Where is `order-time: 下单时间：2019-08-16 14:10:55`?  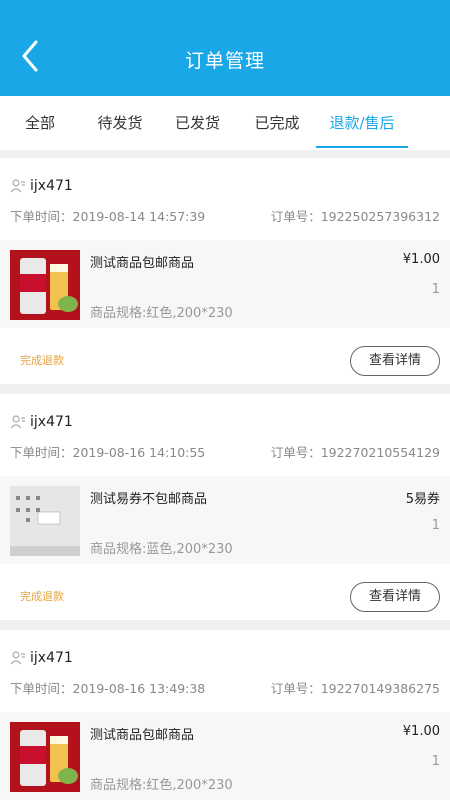
order-time: 下单时间：2019-08-16 14:10:55 is located at coordinates (108, 452).